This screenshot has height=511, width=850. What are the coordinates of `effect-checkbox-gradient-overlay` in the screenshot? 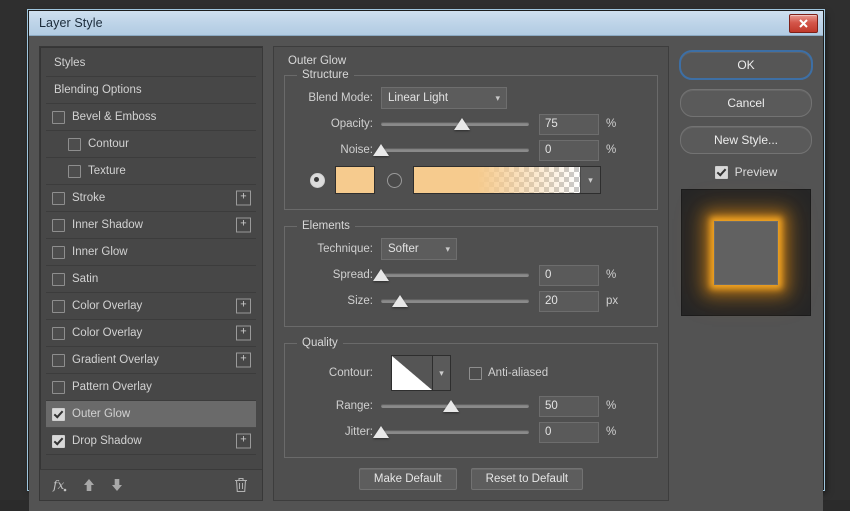 It's located at (58, 360).